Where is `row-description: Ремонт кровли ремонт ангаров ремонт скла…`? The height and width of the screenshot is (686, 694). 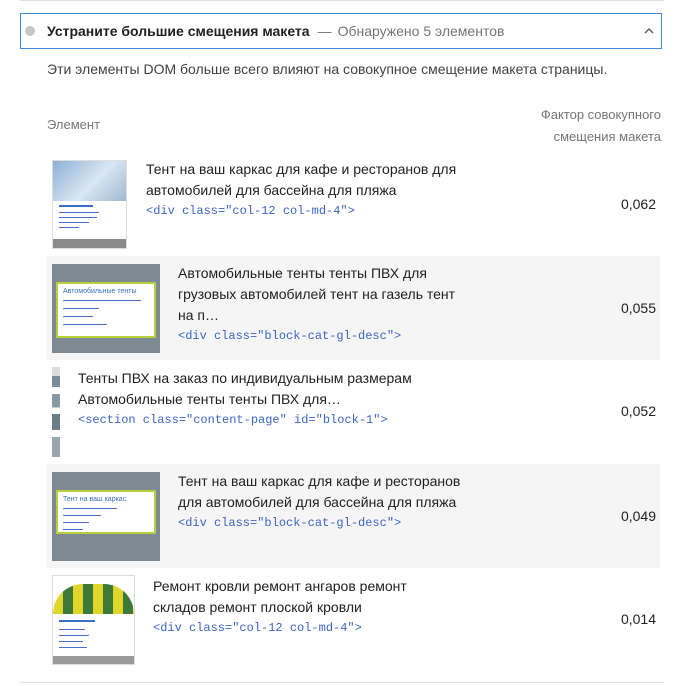
row-description: Ремонт кровли ремонт ангаров ремонт скла… is located at coordinates (280, 607).